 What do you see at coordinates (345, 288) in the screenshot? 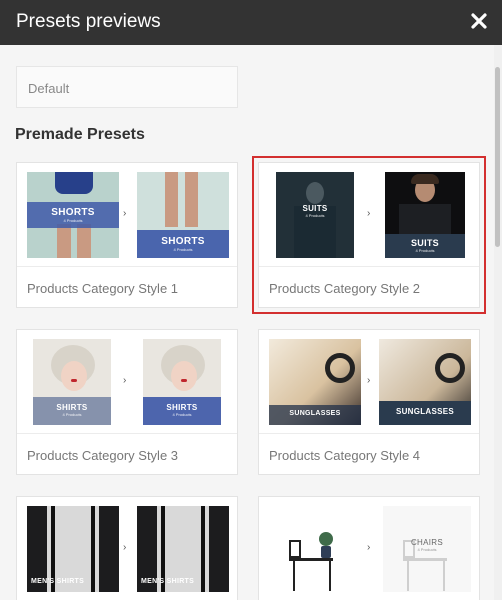
I see `preset-card-label: Products Category Style 2` at bounding box center [345, 288].